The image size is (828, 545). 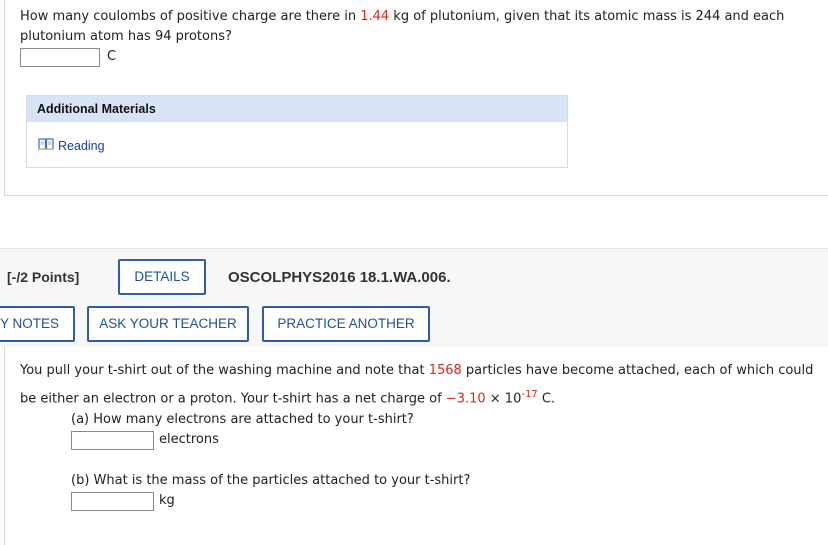 I want to click on q1-text-line2: plutonium atom has 94 protons?, so click(x=126, y=36).